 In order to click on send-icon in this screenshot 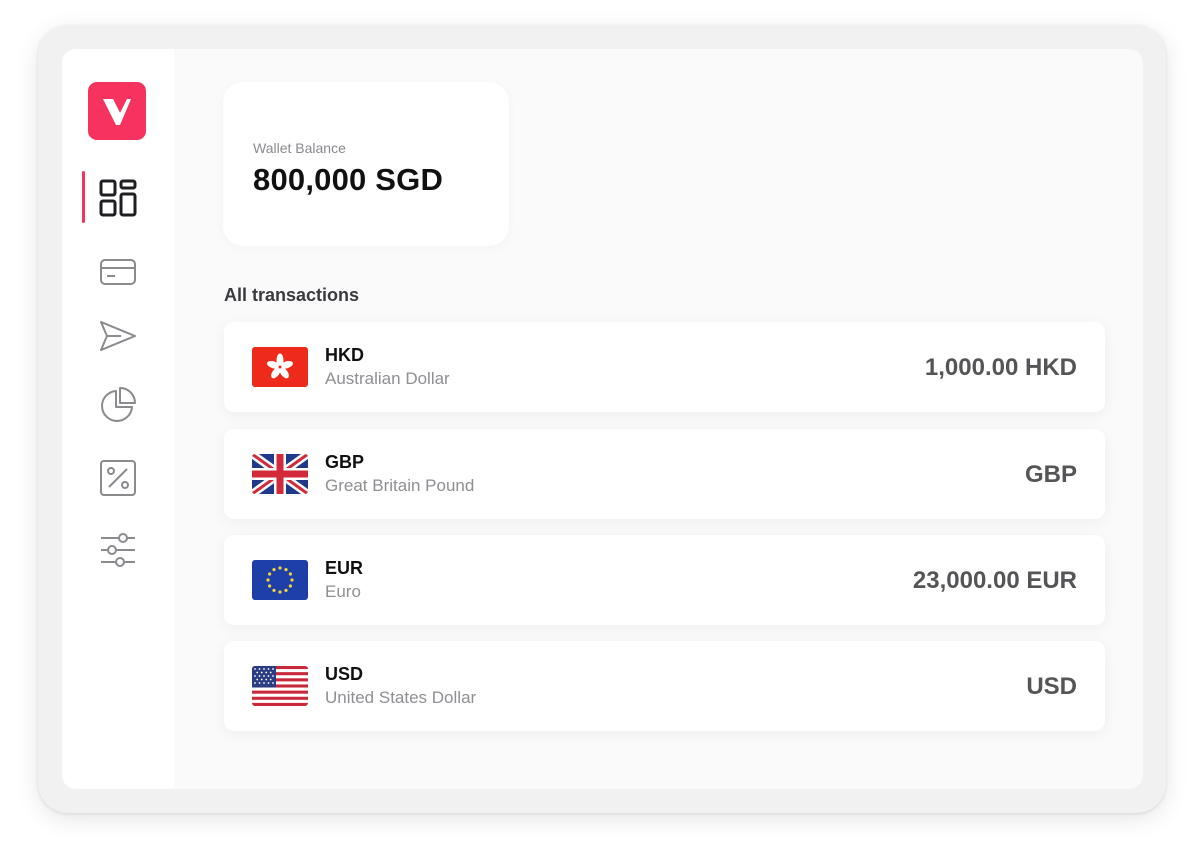, I will do `click(118, 336)`.